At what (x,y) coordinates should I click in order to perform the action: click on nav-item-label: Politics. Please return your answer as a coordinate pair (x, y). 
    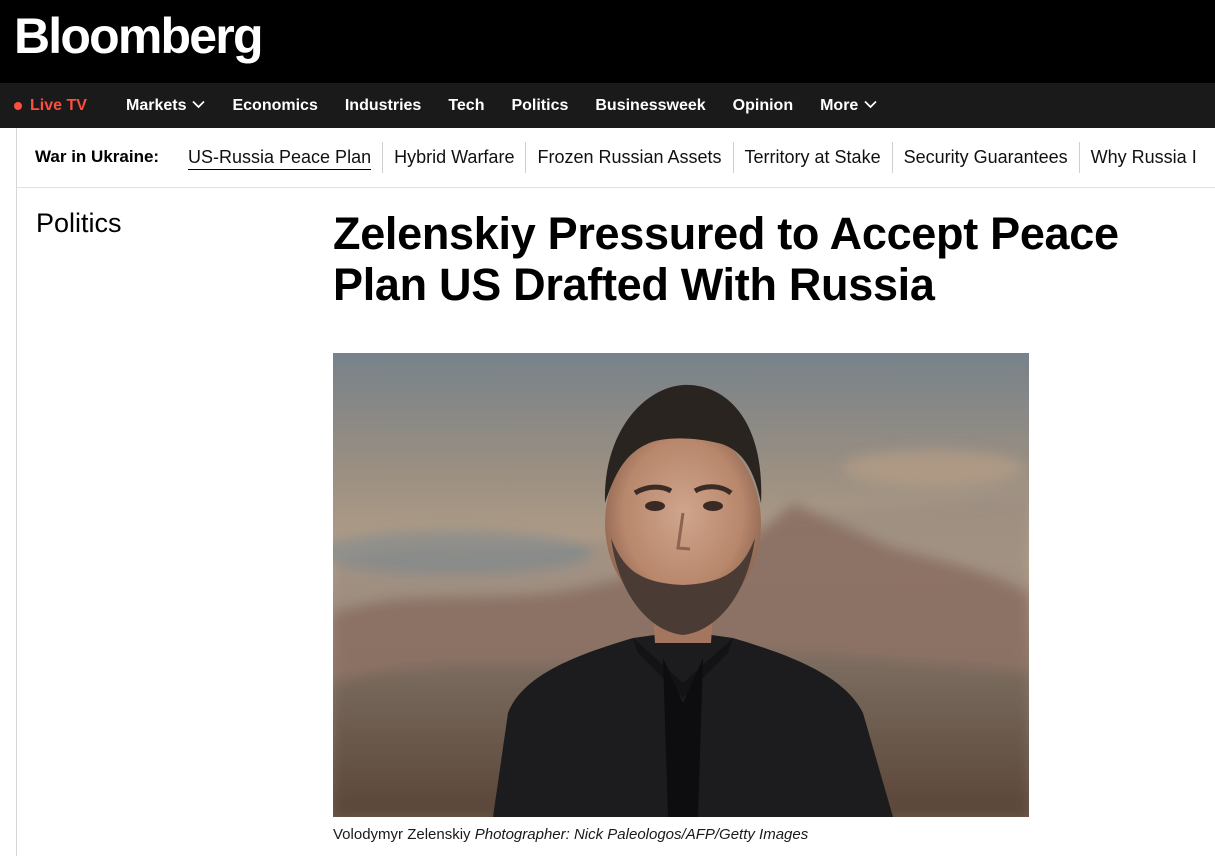
    Looking at the image, I should click on (540, 105).